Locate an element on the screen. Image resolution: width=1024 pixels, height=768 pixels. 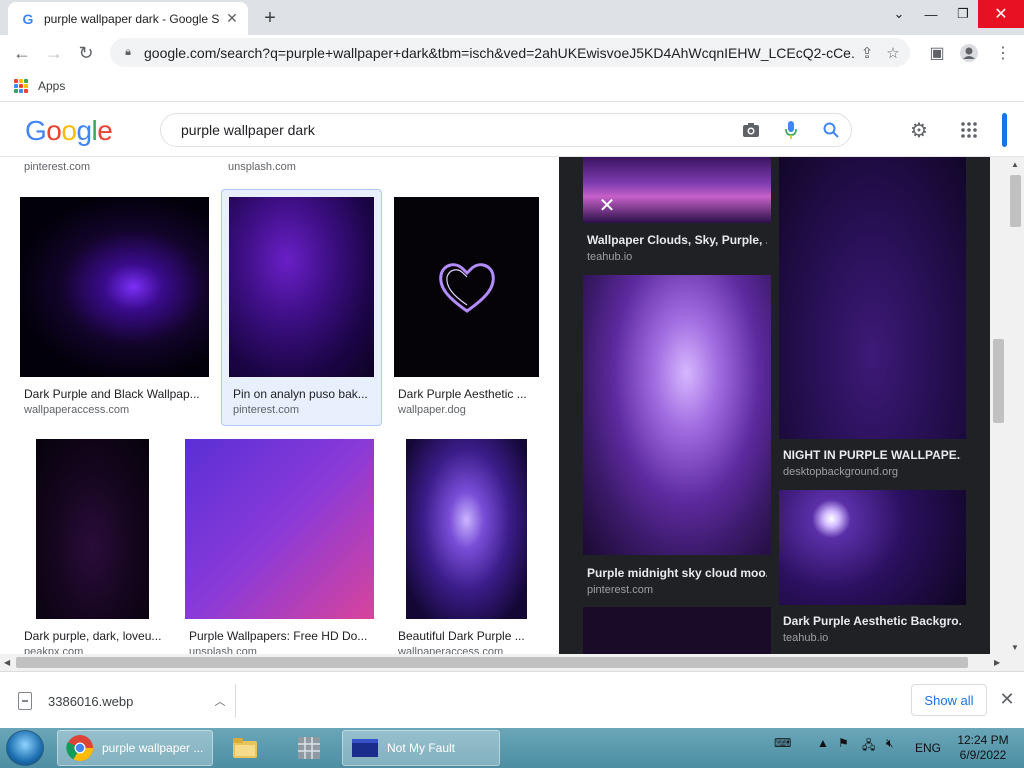
back-arrow-icon: ← is located at coordinates (22, 53).